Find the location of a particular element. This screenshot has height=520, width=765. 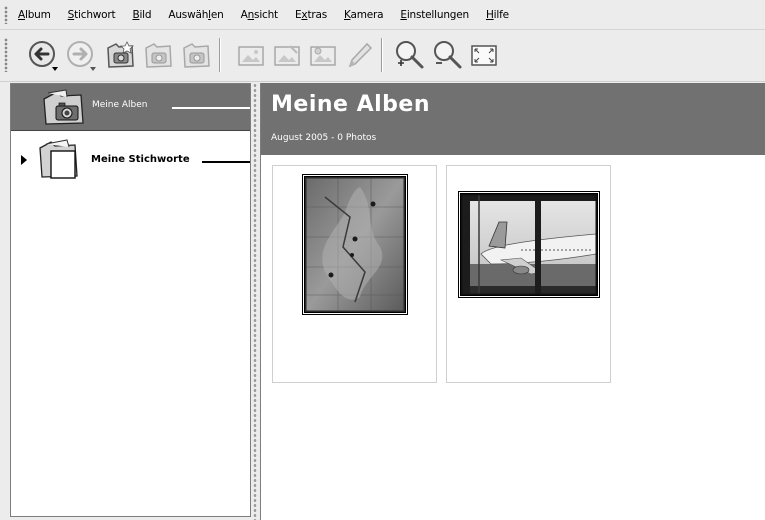

map-photo-image is located at coordinates (355, 244).